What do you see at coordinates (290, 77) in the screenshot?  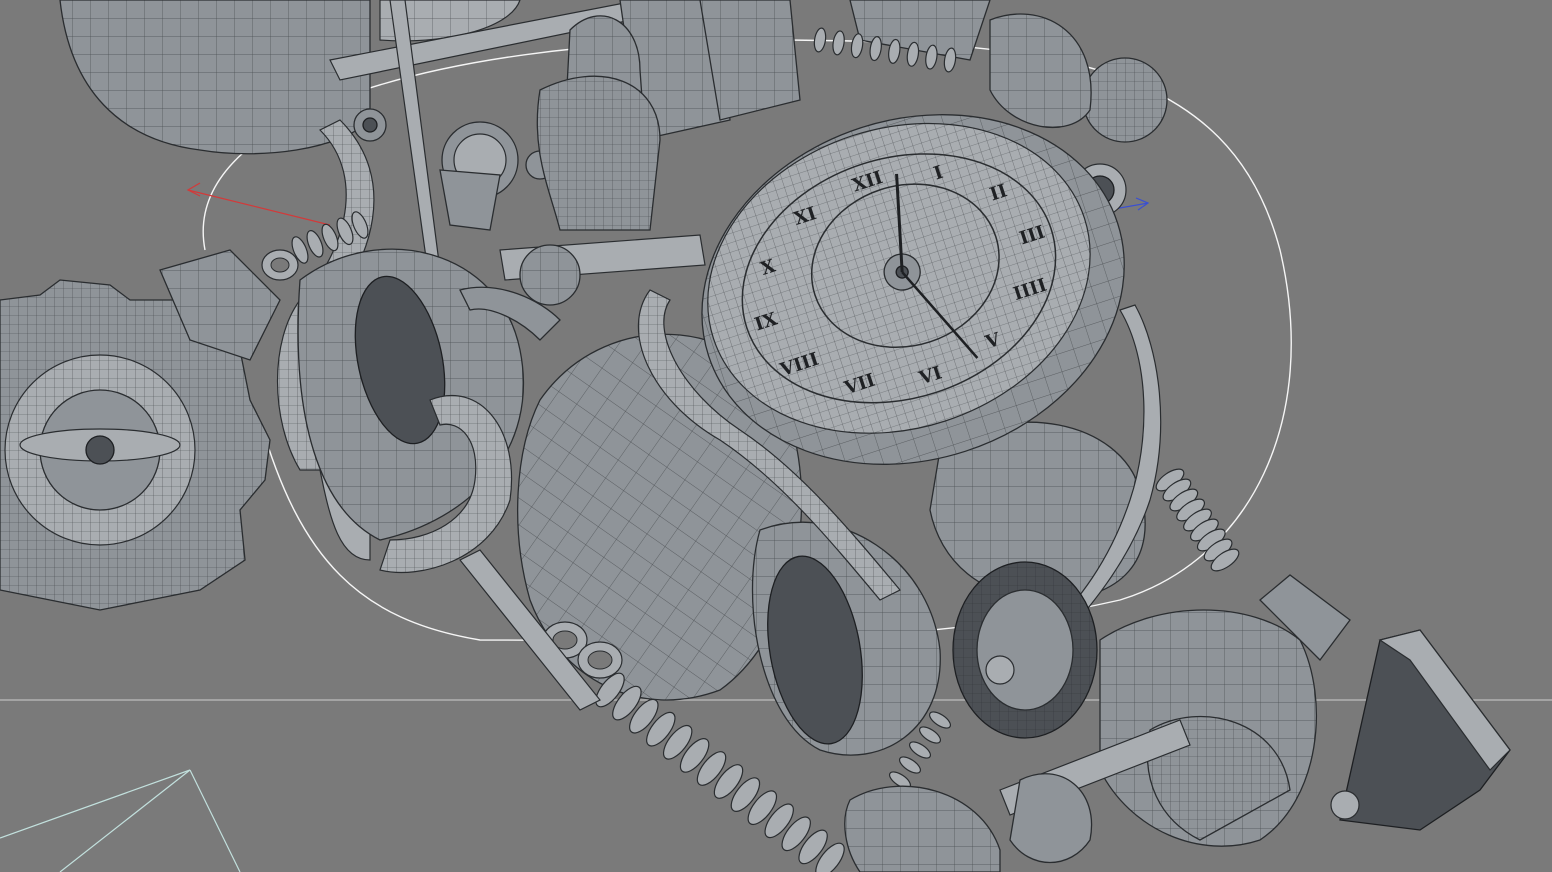 I see `top-left-drum` at bounding box center [290, 77].